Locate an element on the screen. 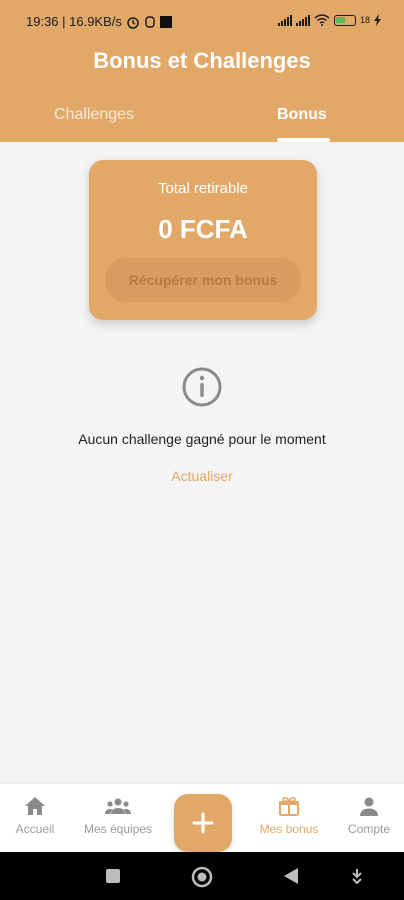  nav-label-bonus: Mes bonus is located at coordinates (289, 829).